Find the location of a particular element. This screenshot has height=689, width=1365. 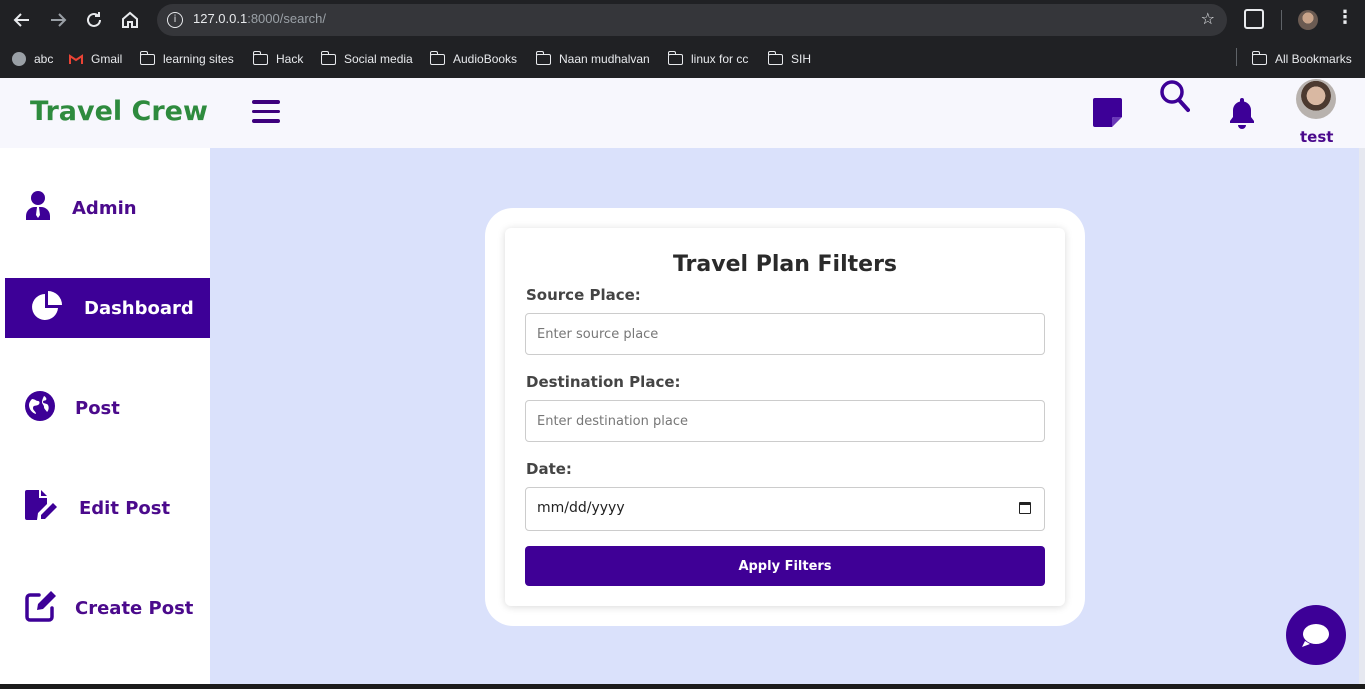

bookmark-label: Gmail is located at coordinates (107, 59).